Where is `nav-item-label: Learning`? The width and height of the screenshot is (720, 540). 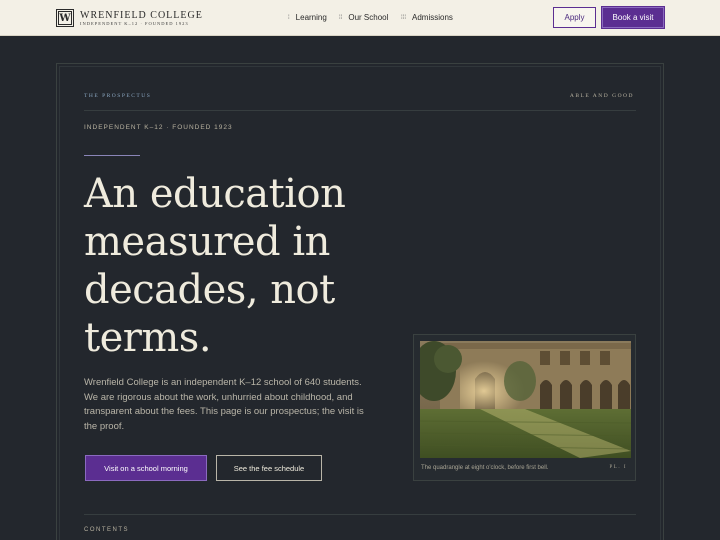
nav-item-label: Learning is located at coordinates (311, 17).